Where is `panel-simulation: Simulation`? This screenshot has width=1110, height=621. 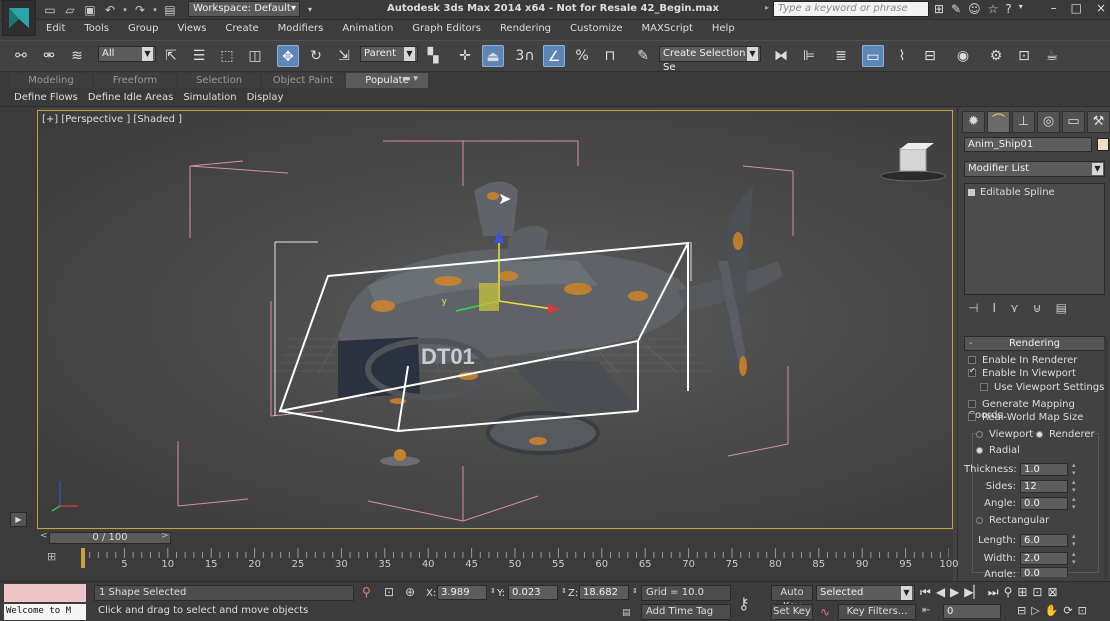 panel-simulation: Simulation is located at coordinates (209, 97).